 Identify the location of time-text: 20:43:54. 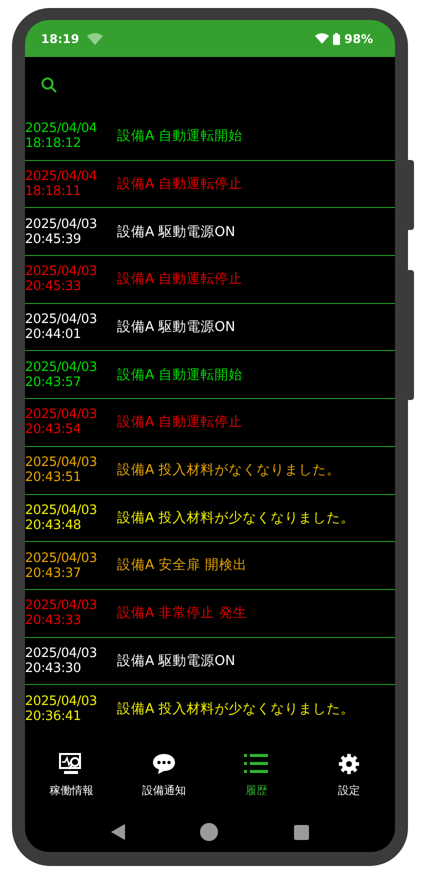
(53, 430).